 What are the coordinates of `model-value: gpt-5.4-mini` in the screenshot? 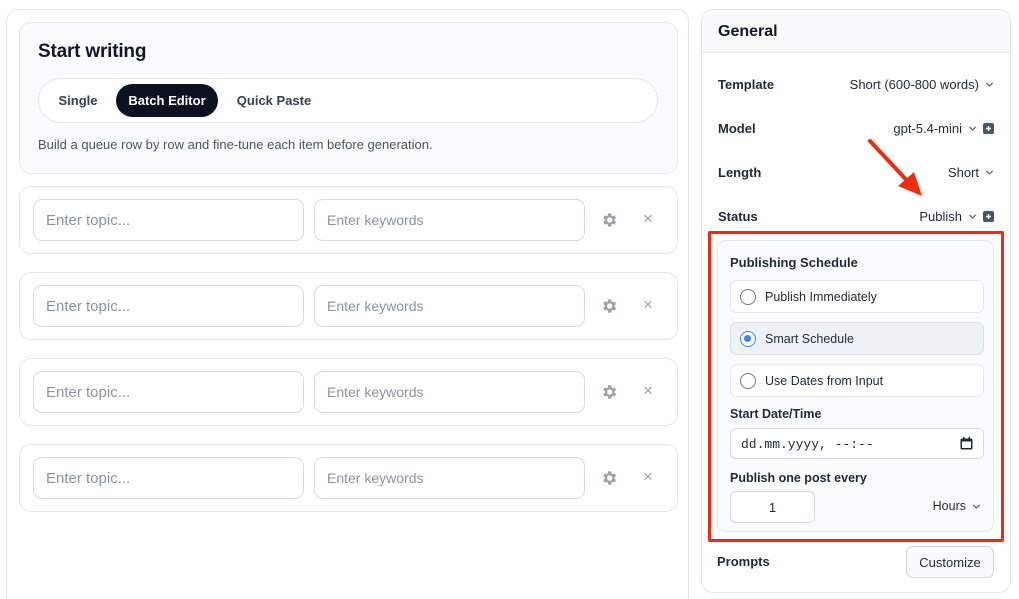 It's located at (927, 128).